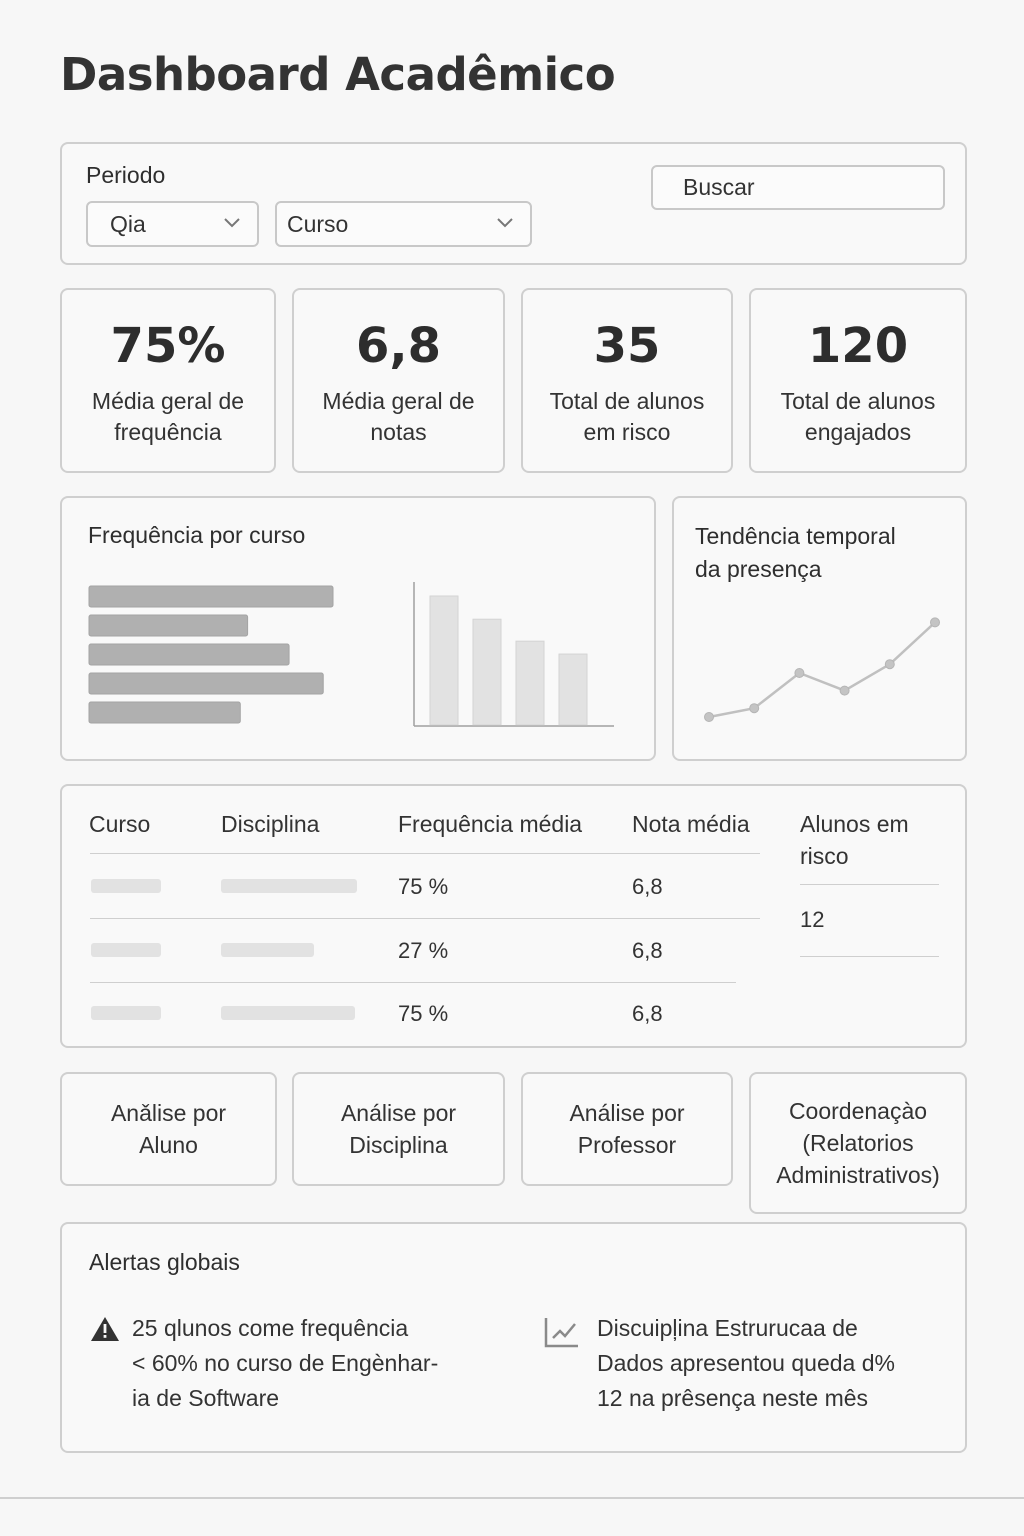  What do you see at coordinates (197, 535) in the screenshot?
I see `attendance-by-course-title: Frequência por curso` at bounding box center [197, 535].